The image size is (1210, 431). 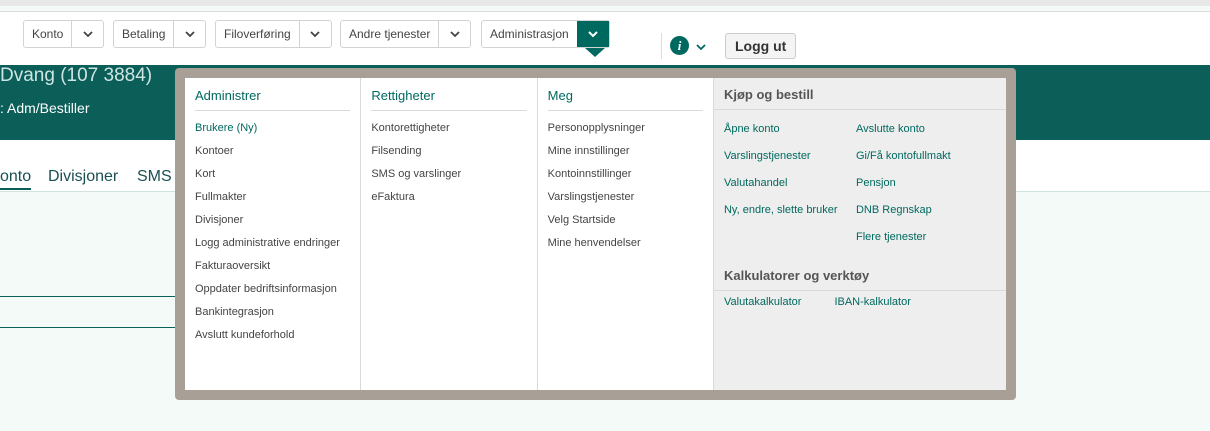 I want to click on menu-item-fullmakter: Fullmakter, so click(x=272, y=197).